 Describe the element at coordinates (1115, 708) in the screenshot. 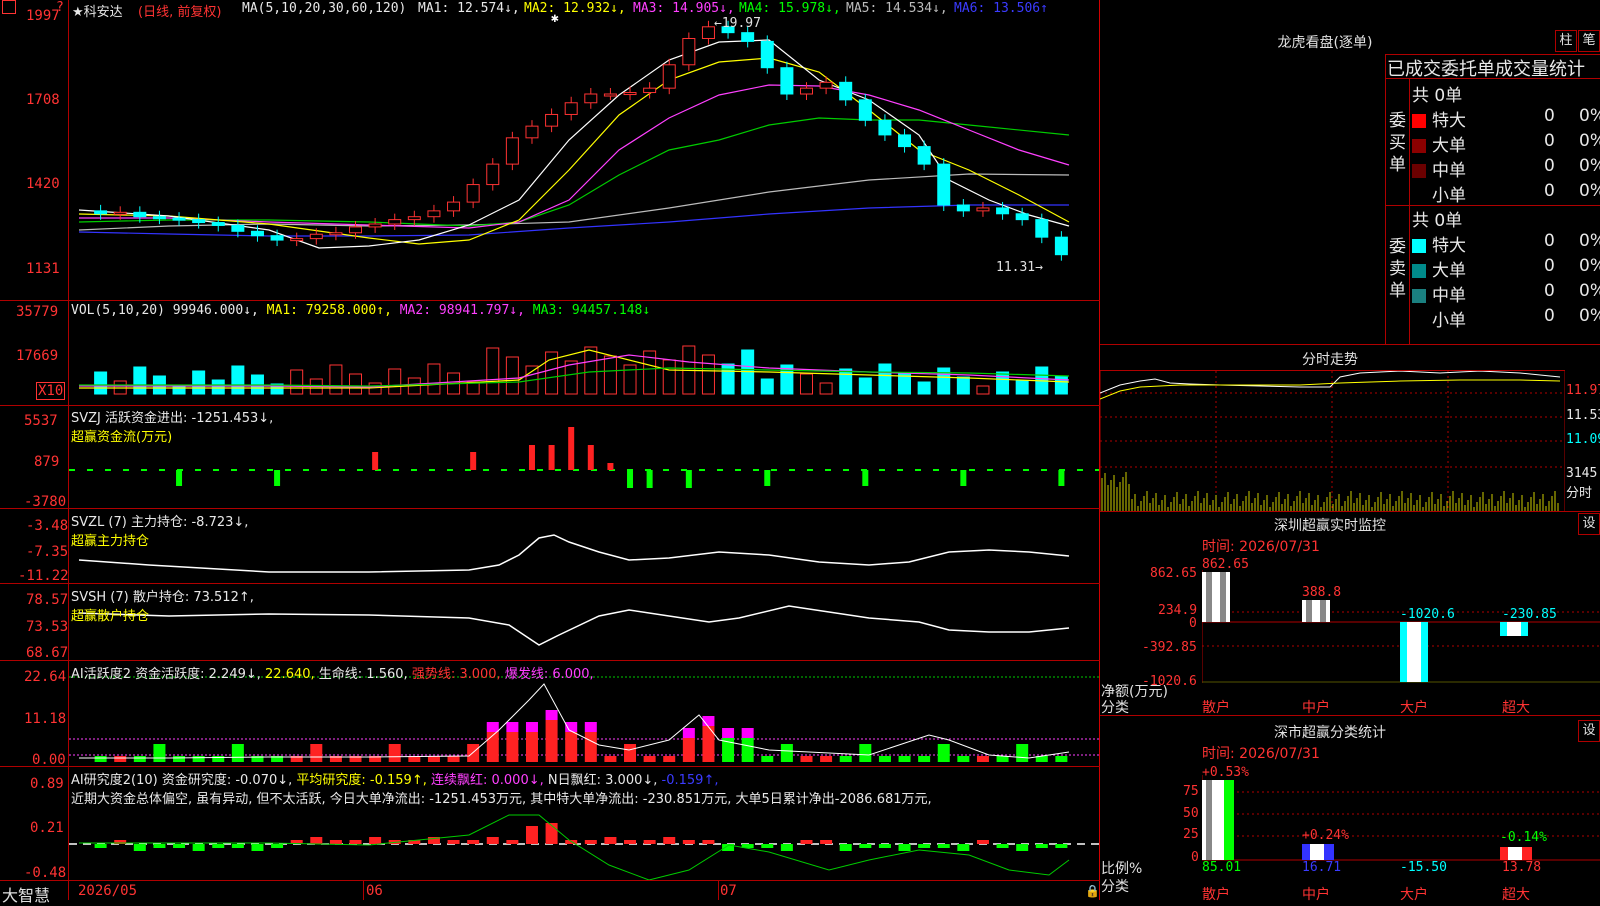

I see `sz-cat: 分类` at that location.